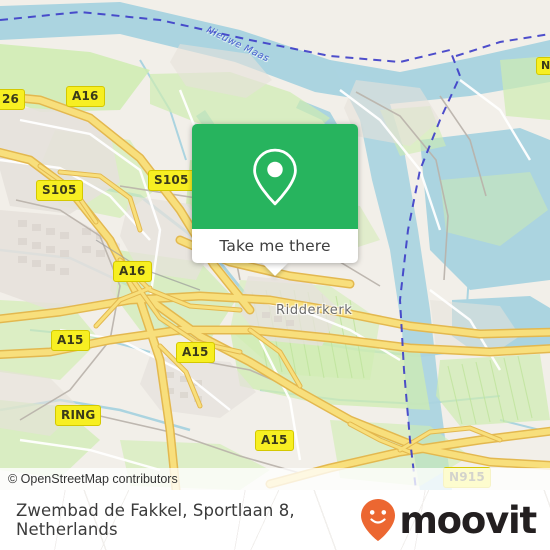  I want to click on location-popup-card: Take me there, so click(275, 193).